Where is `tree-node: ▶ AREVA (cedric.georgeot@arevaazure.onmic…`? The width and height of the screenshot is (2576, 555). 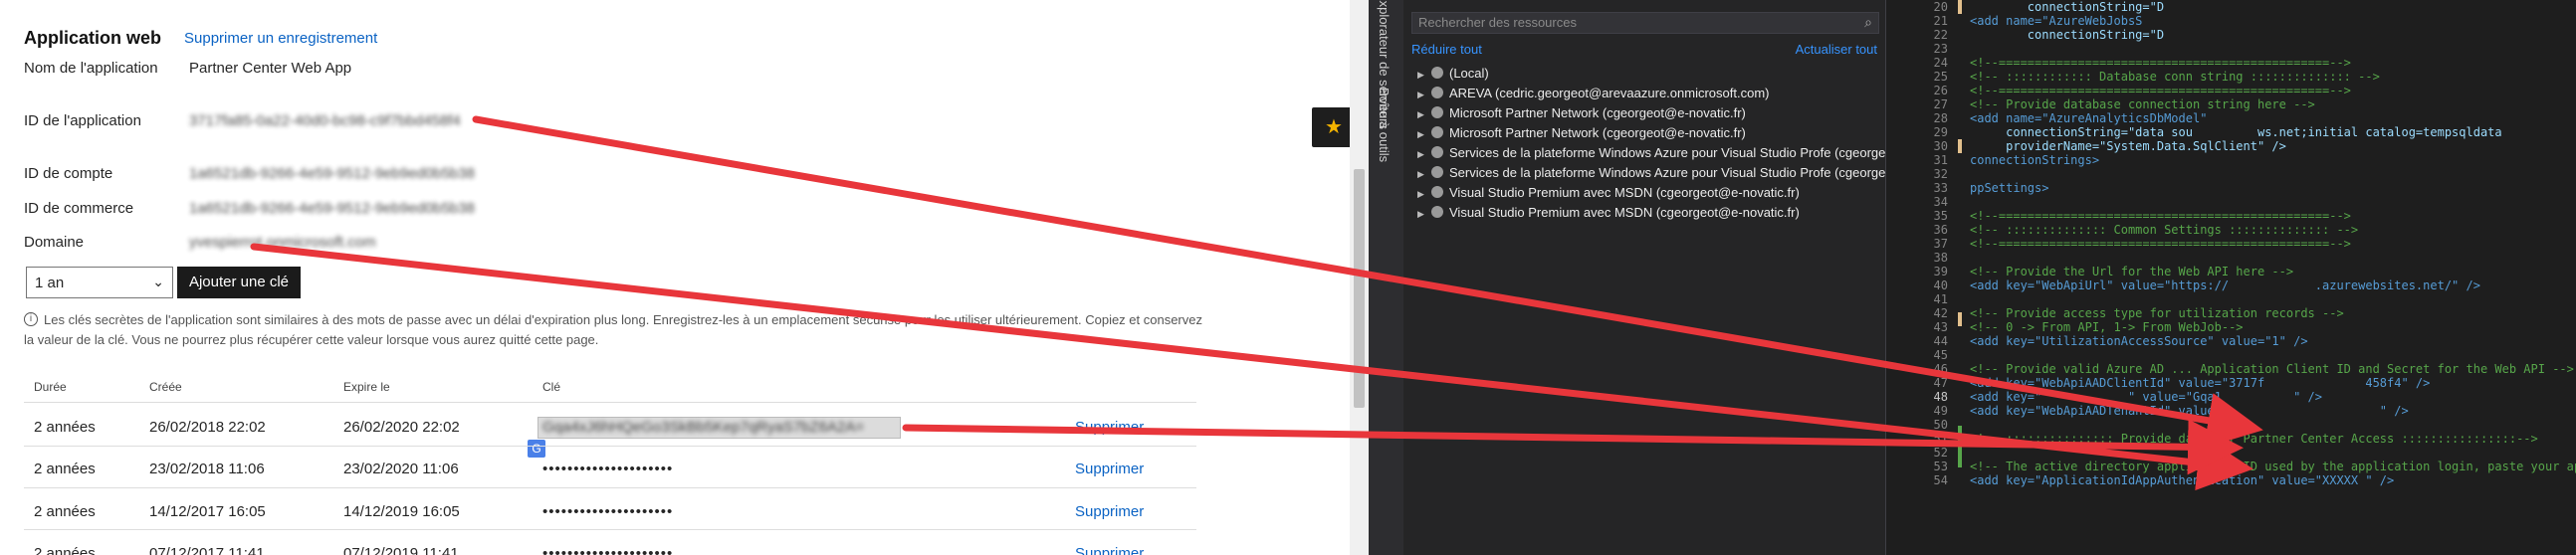 tree-node: ▶ AREVA (cedric.georgeot@arevaazure.onmic… is located at coordinates (1593, 93).